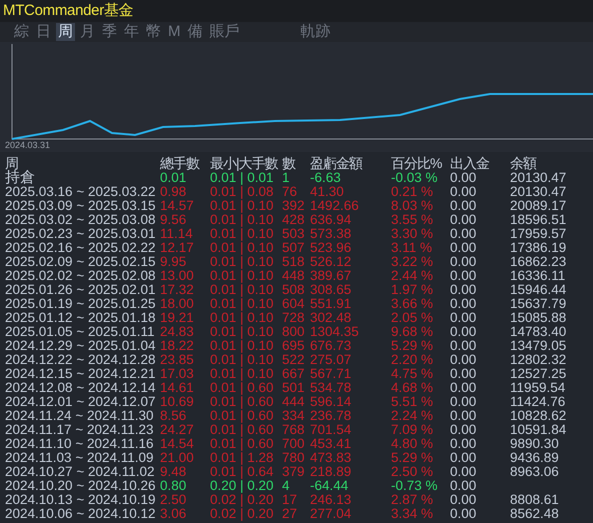 Image resolution: width=593 pixels, height=523 pixels. I want to click on table-cell-text: 604, so click(294, 304).